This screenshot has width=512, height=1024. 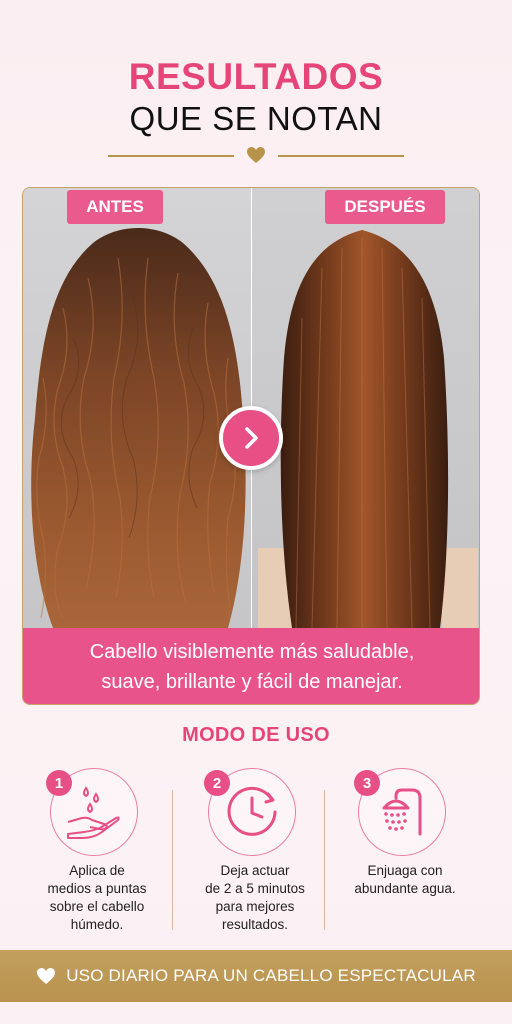 What do you see at coordinates (405, 870) in the screenshot?
I see `step-text-line: Enjuaga con` at bounding box center [405, 870].